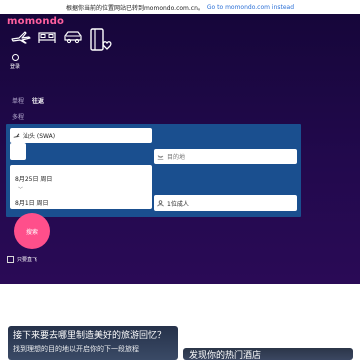 The image size is (360, 360). What do you see at coordinates (39, 136) in the screenshot?
I see `origin-value: 汕头 (SWA)` at bounding box center [39, 136].